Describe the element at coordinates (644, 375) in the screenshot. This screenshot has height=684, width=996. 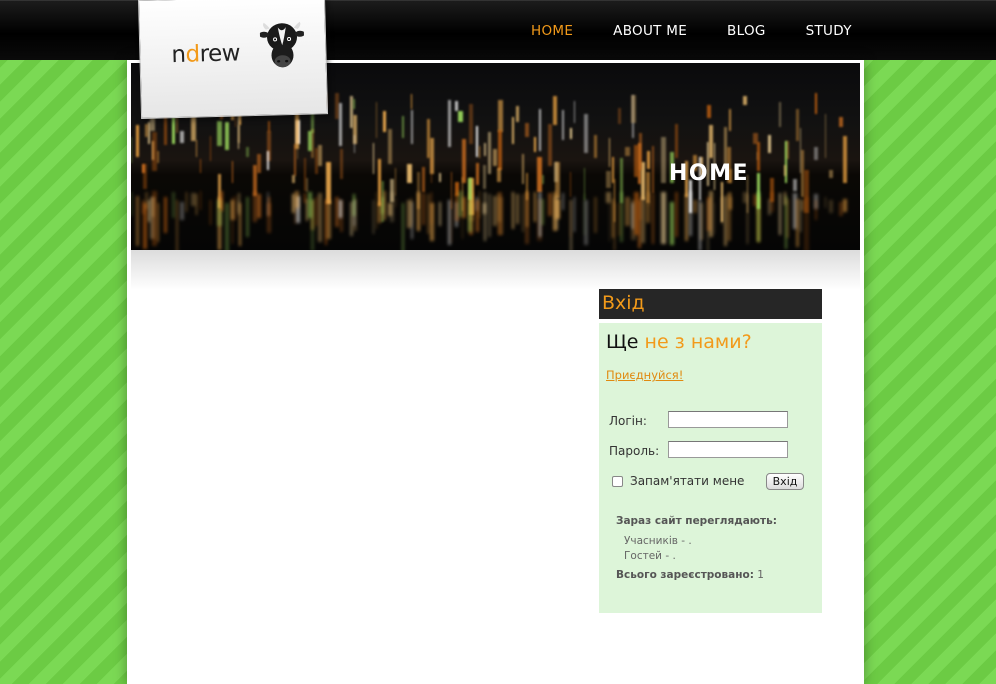
I see `register-link: Приєднуйся!` at that location.